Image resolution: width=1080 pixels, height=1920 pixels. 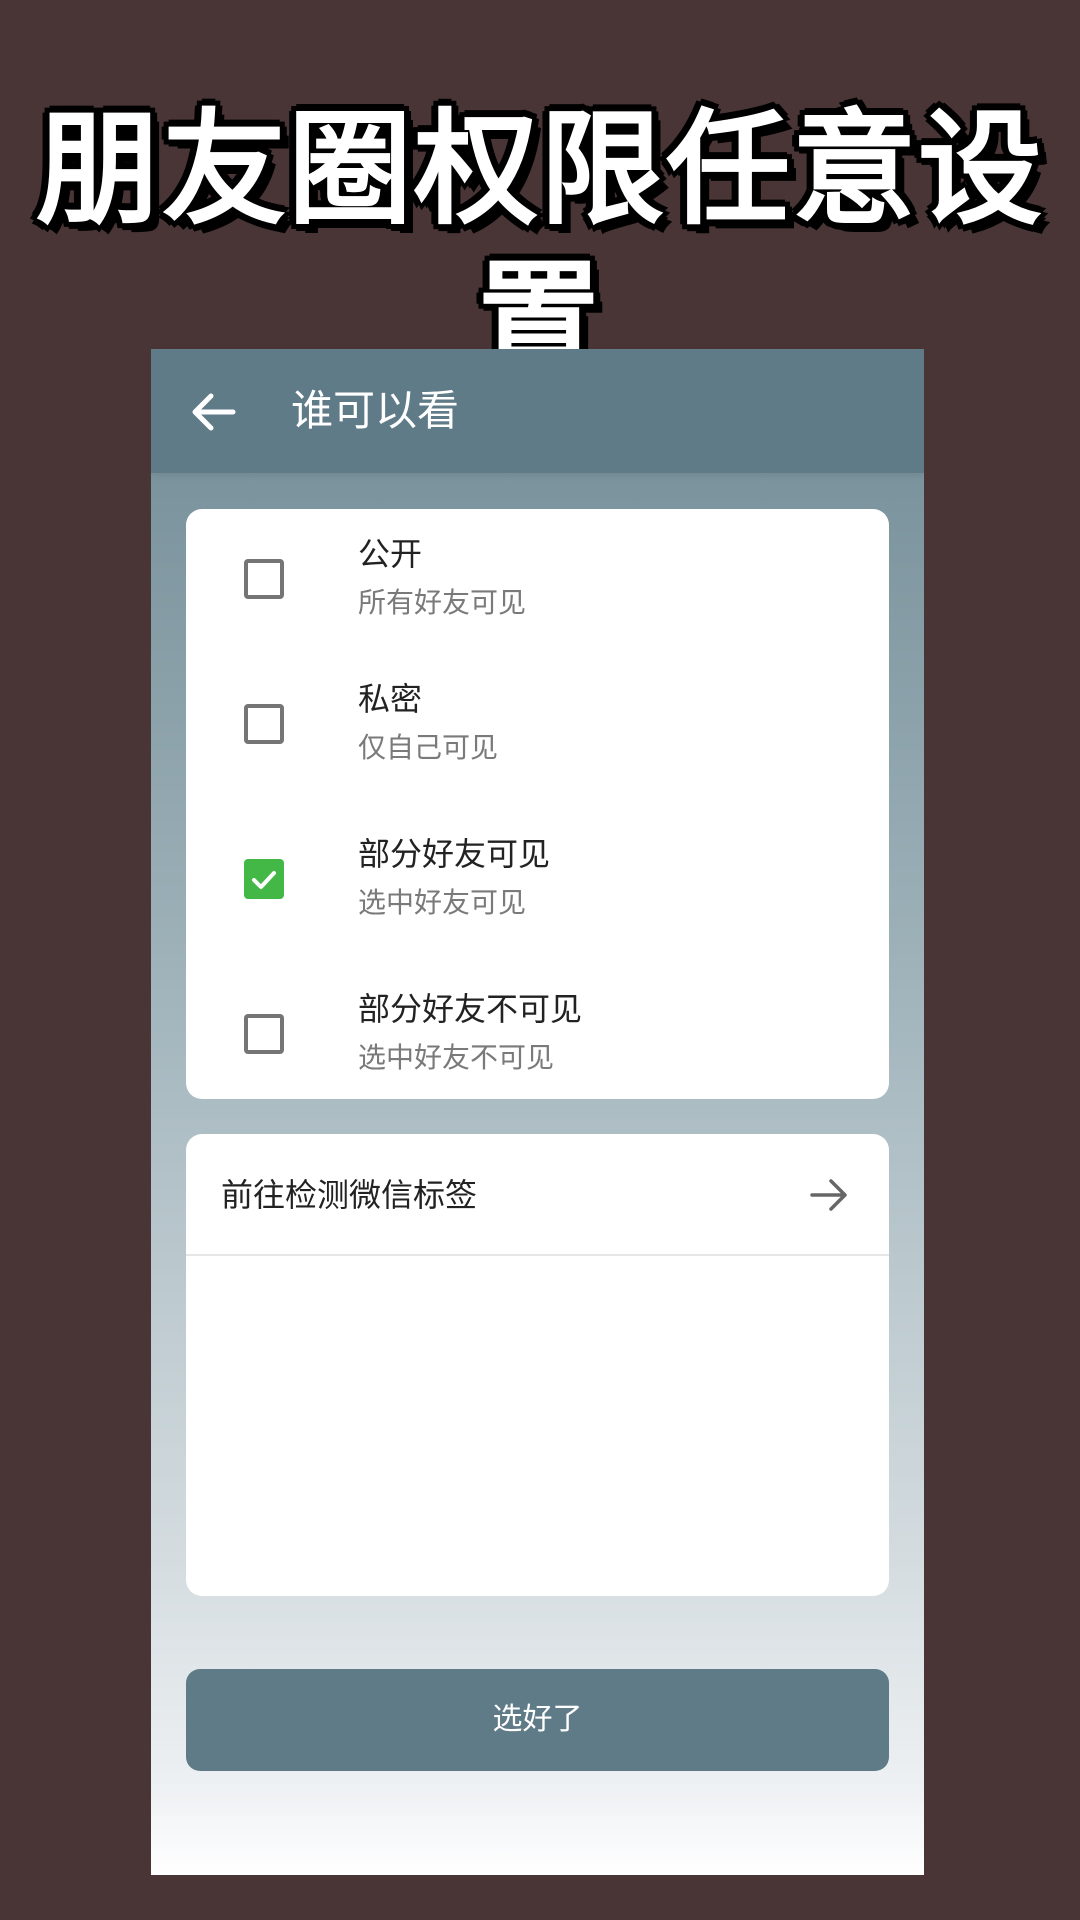 What do you see at coordinates (828, 1195) in the screenshot?
I see `arrow-right-icon` at bounding box center [828, 1195].